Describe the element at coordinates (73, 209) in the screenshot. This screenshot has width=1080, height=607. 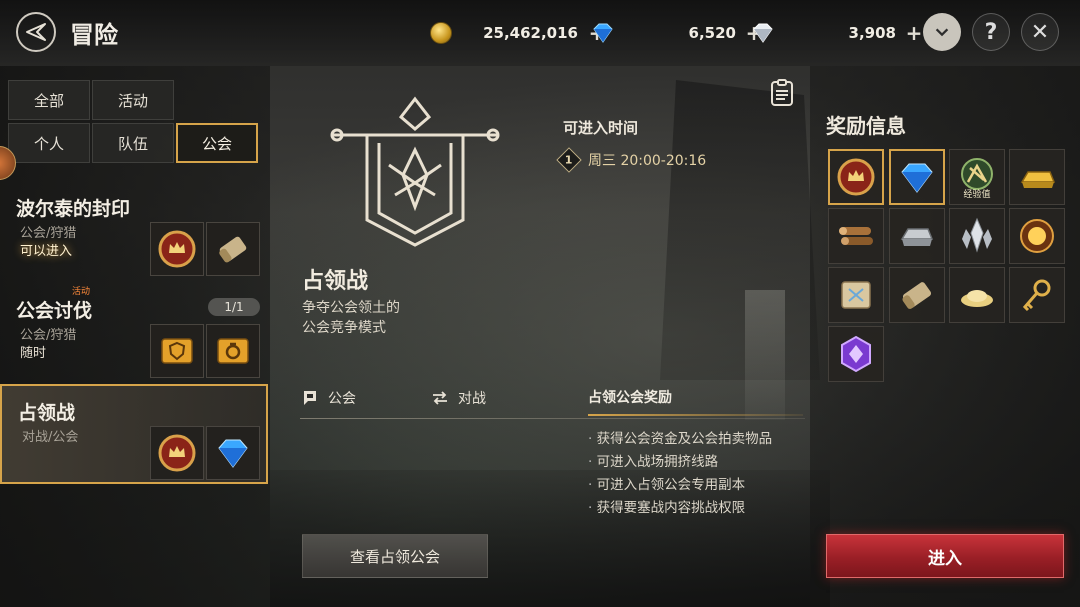
I see `dungeon-name: 波尔泰的封印` at that location.